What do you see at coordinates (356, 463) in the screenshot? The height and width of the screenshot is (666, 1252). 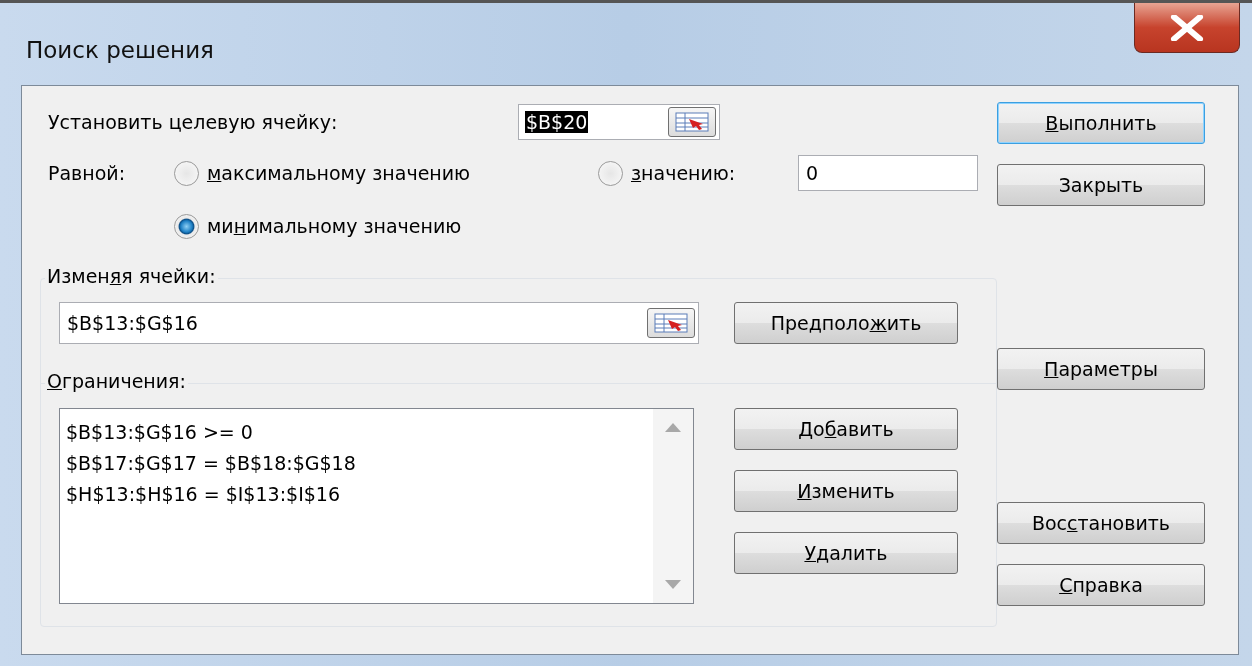 I see `constraint-item: $B$17:$G$17 = $B$18:$G$18` at bounding box center [356, 463].